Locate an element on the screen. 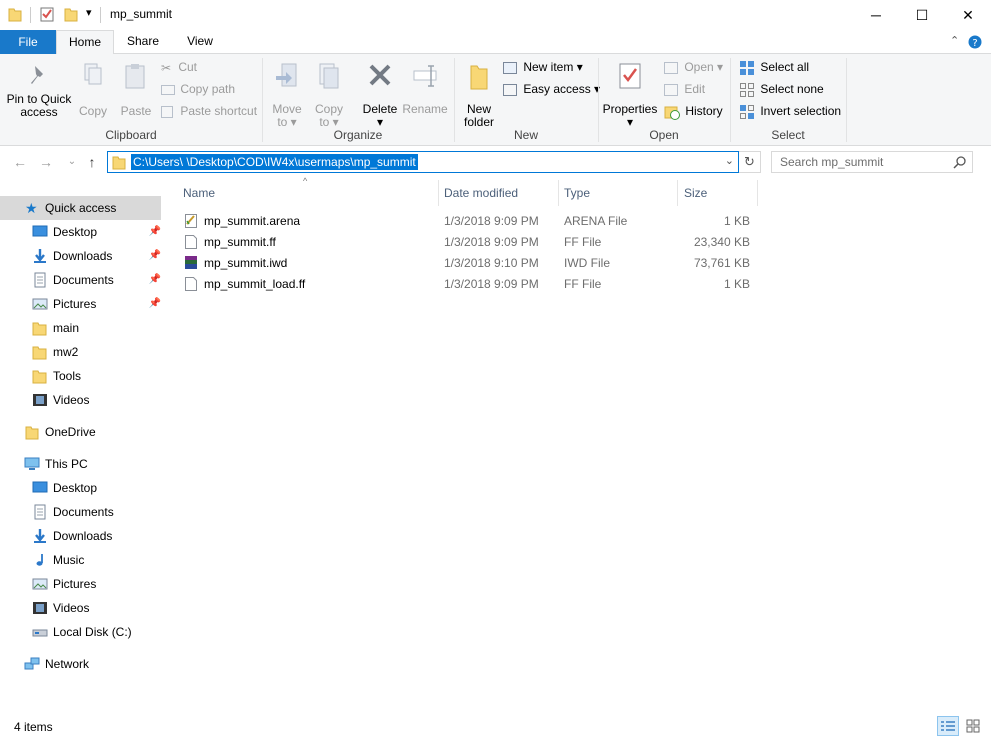 The width and height of the screenshot is (991, 738). nav-network: Network is located at coordinates (80, 664).